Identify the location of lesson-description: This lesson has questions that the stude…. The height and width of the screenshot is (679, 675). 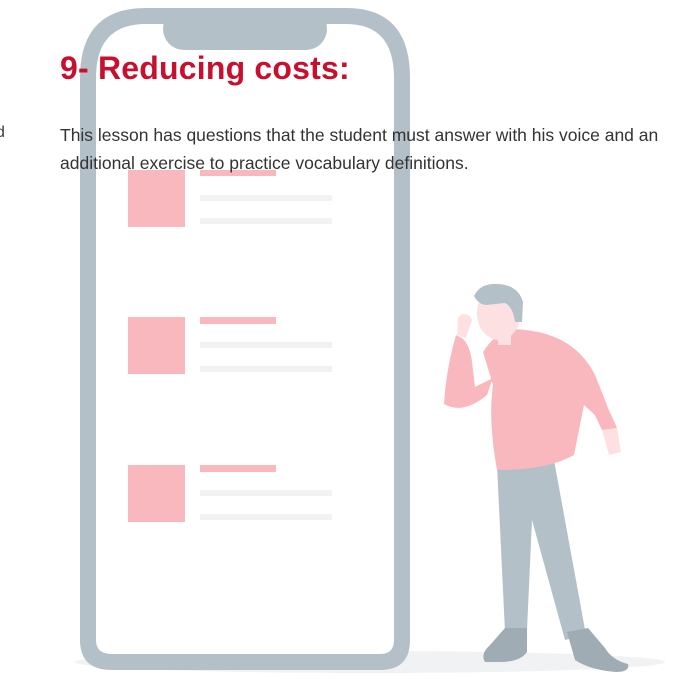
(359, 149).